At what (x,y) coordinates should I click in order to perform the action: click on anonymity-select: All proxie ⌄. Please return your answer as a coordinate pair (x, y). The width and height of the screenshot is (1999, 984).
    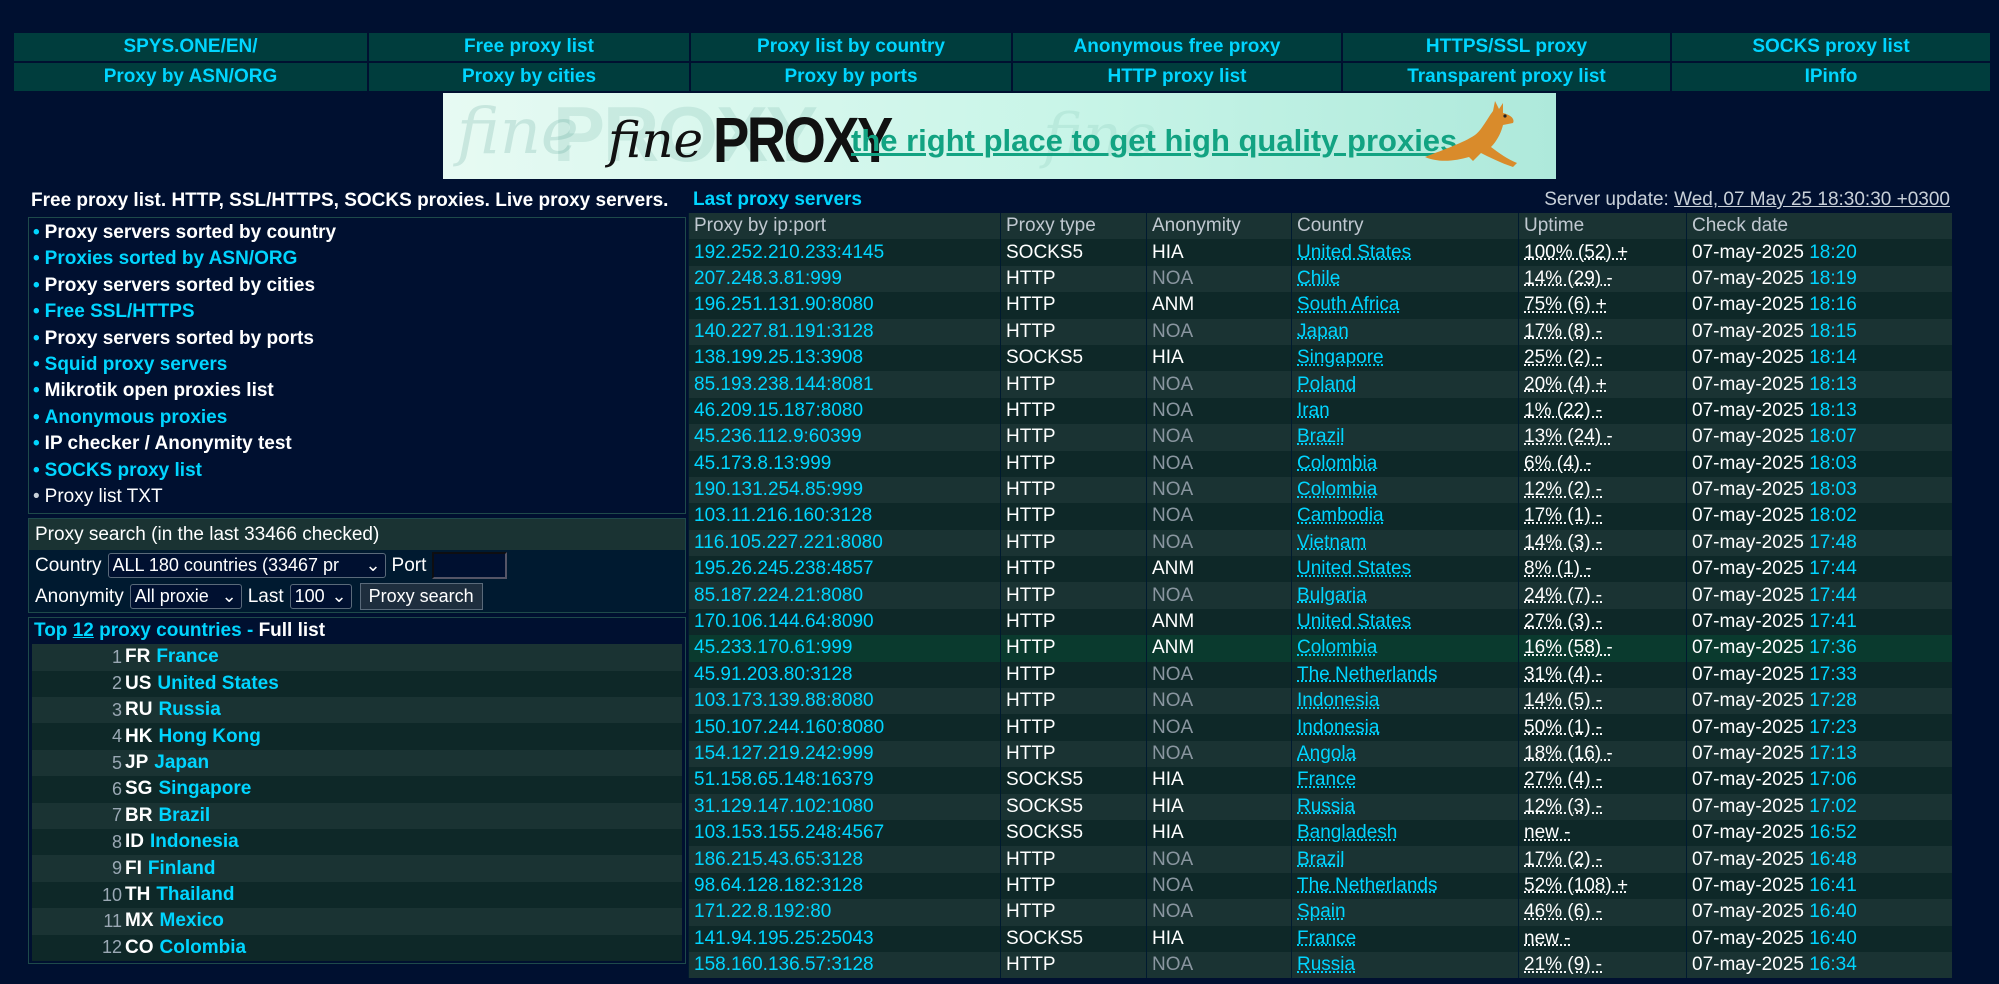
    Looking at the image, I should click on (185, 597).